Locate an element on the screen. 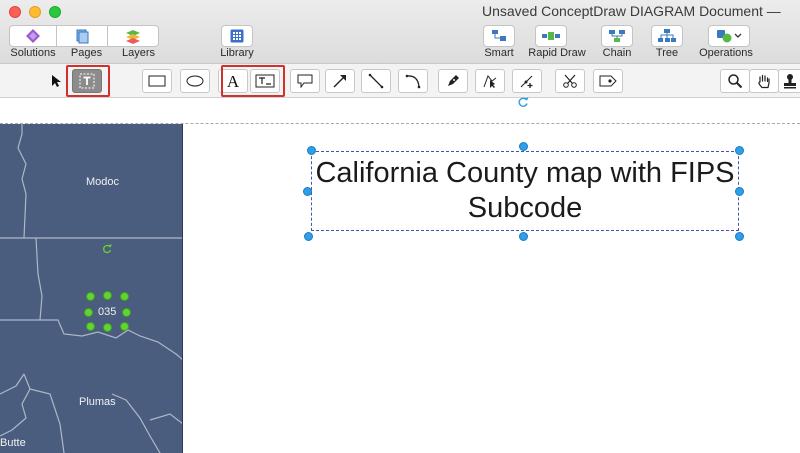  operations-group is located at coordinates (729, 36).